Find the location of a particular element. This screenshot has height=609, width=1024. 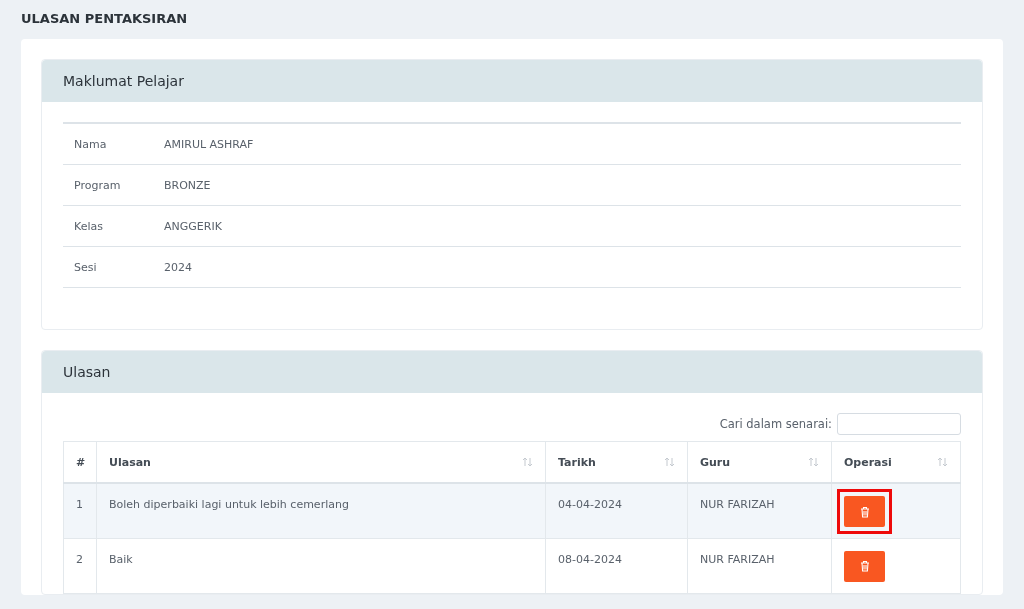

table-cell: 08-04-2024 is located at coordinates (616, 565).